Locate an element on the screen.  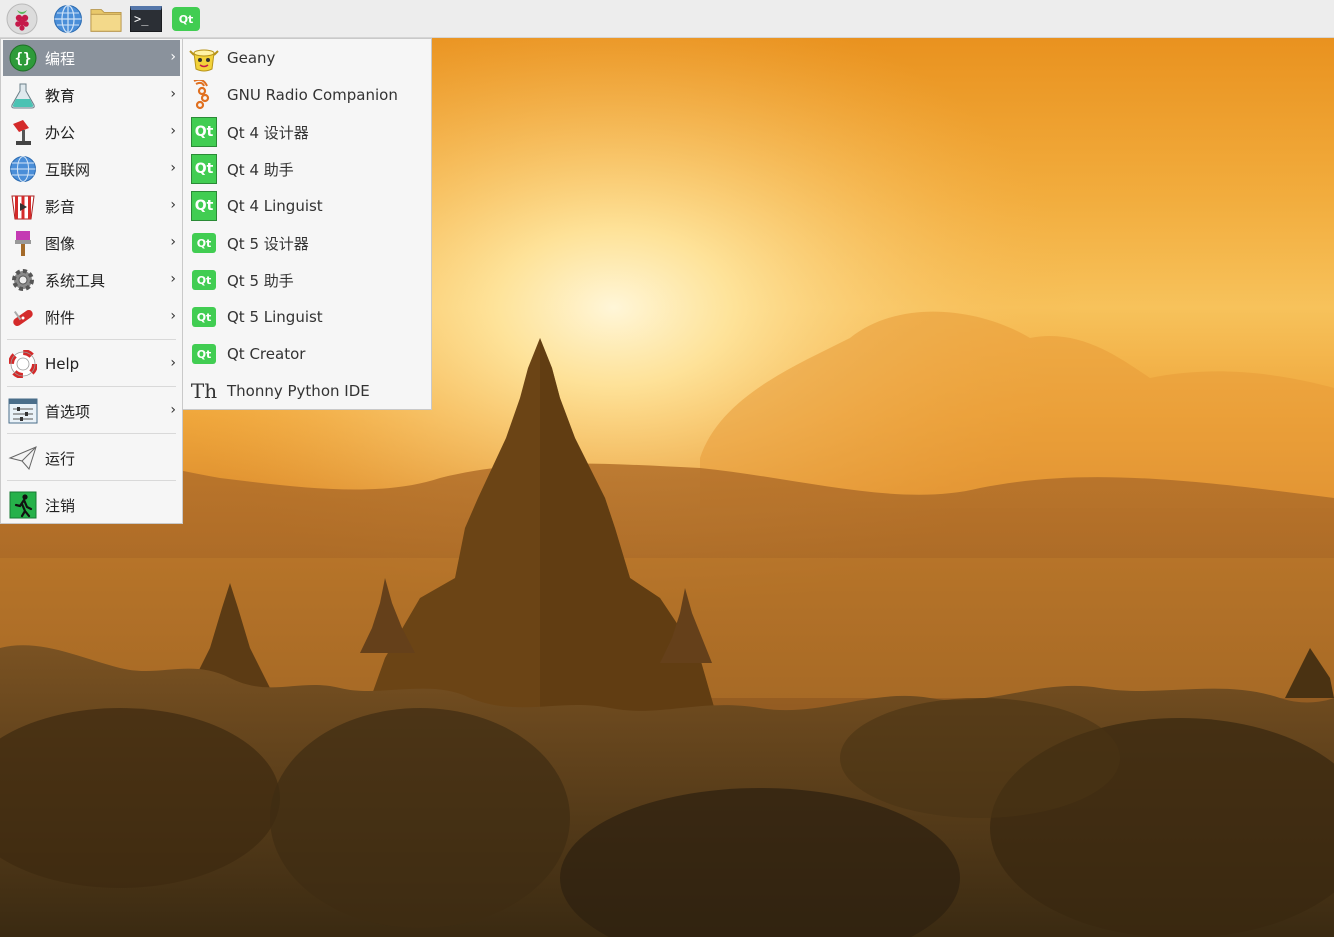
thonny-icon: Th is located at coordinates (204, 391).